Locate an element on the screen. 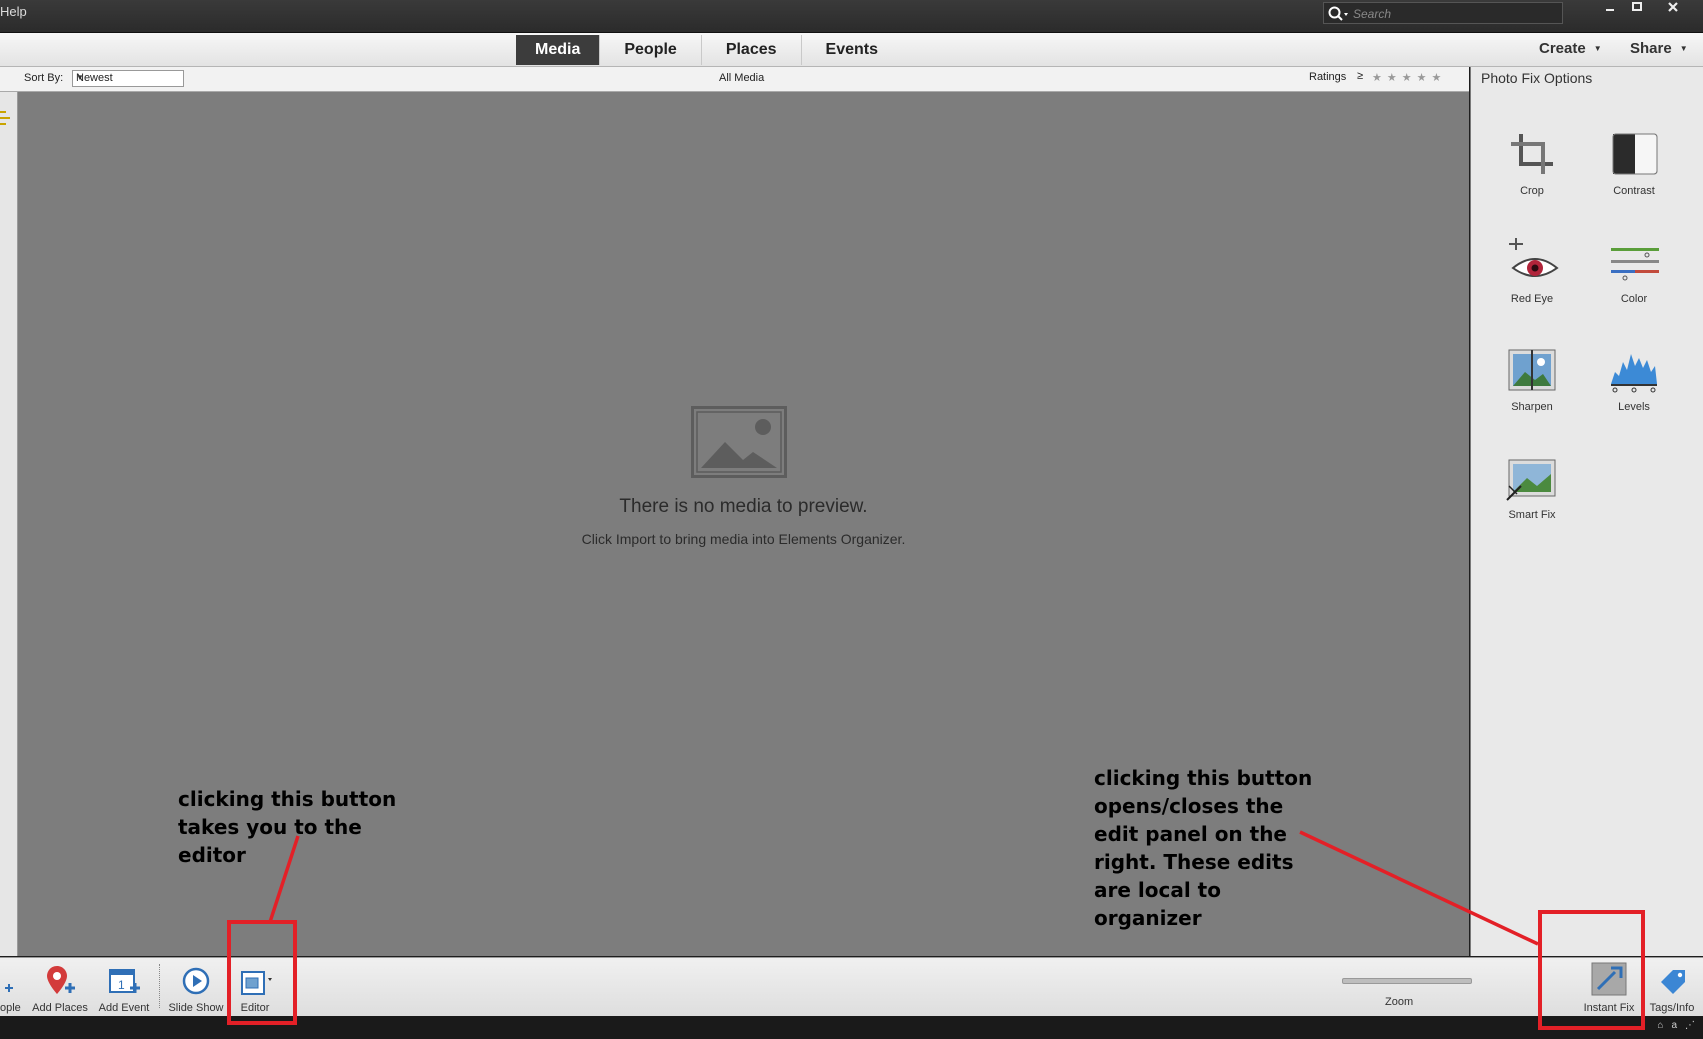  levels-label: Levels is located at coordinates (1634, 407).